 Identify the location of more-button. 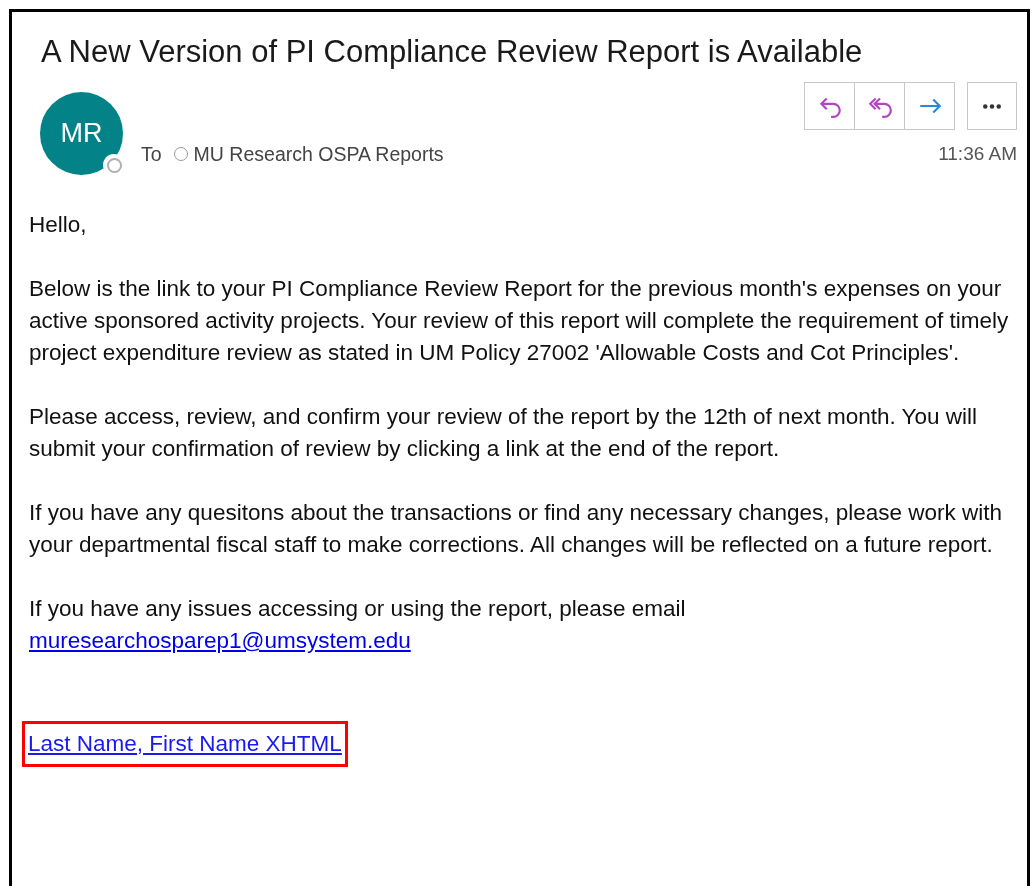
(992, 106).